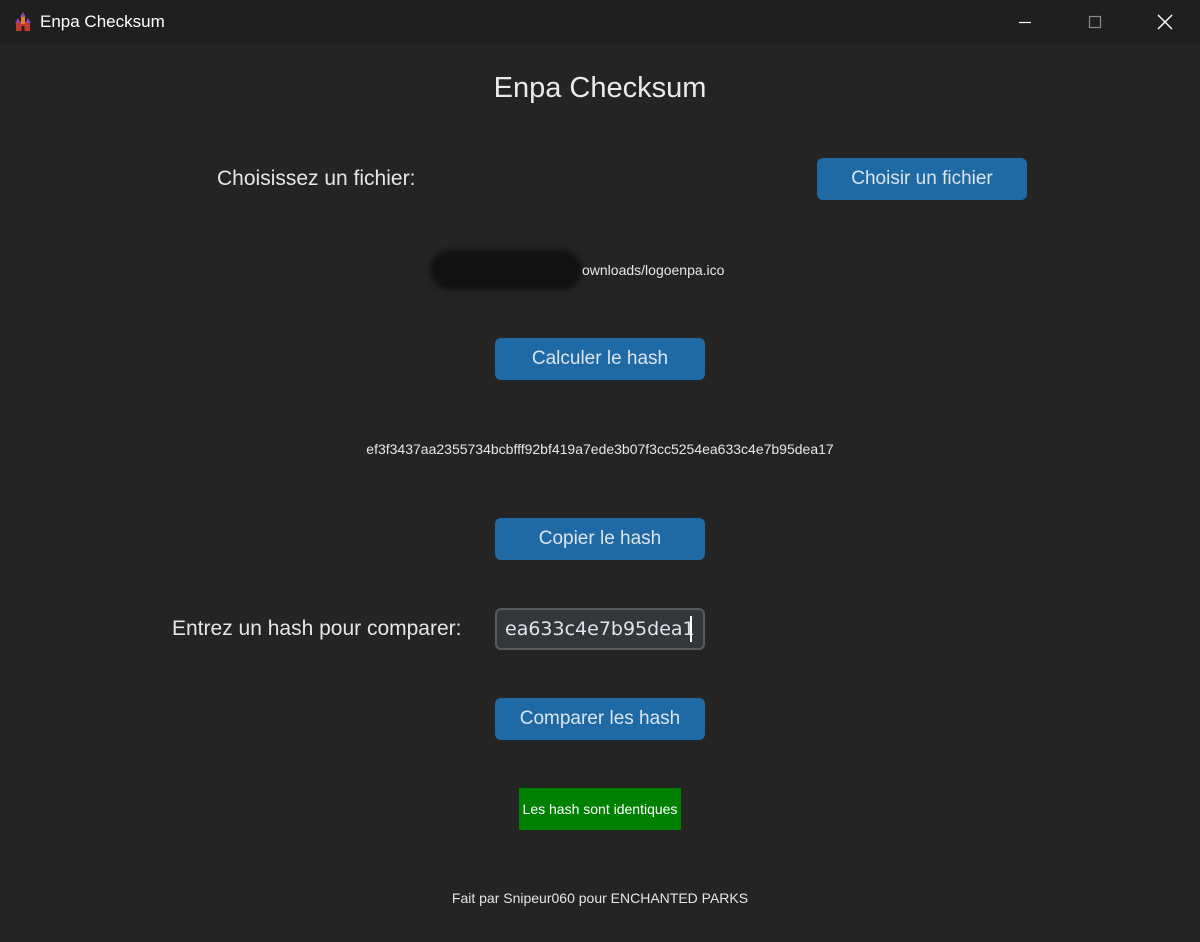 The width and height of the screenshot is (1200, 942). What do you see at coordinates (600, 539) in the screenshot?
I see `copy-hash-button: Copier le hash` at bounding box center [600, 539].